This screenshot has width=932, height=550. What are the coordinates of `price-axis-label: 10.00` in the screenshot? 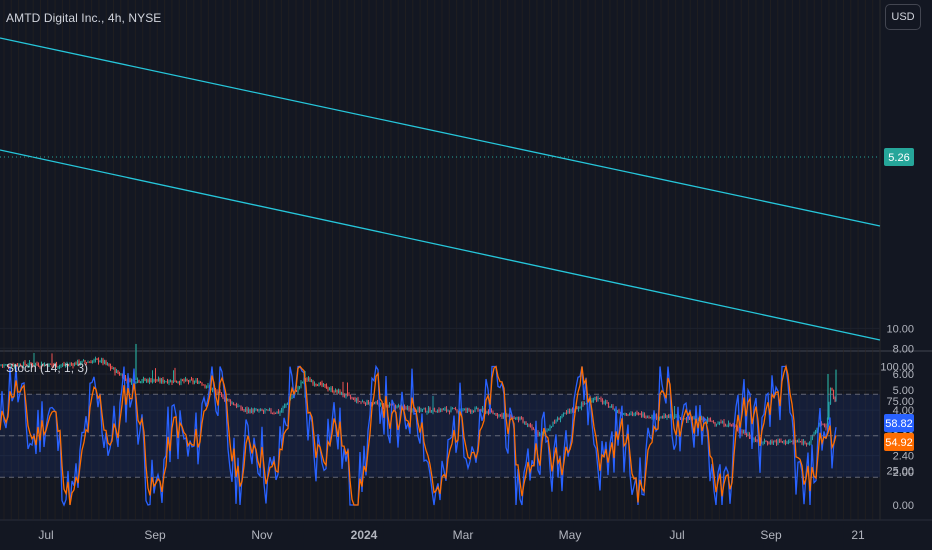 It's located at (900, 329).